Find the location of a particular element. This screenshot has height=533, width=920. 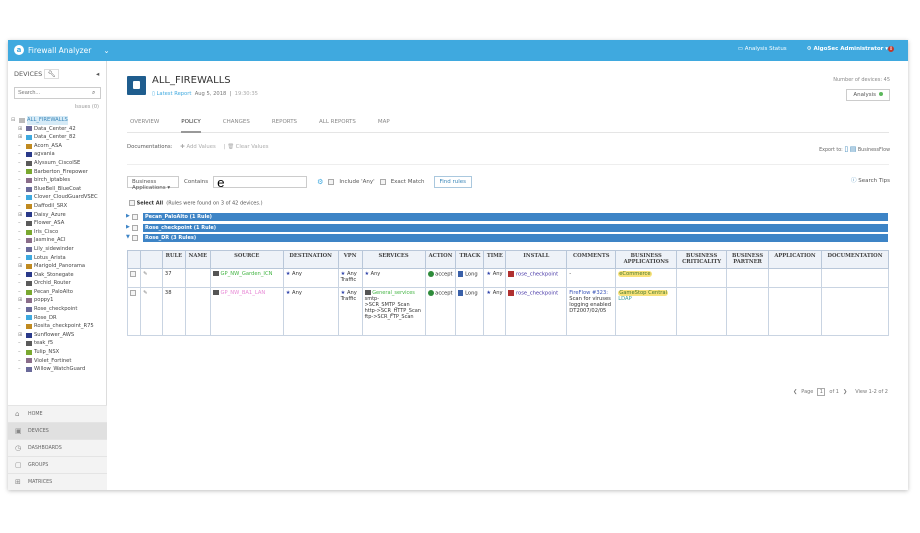

tab-all-reports: ALL REPORTS is located at coordinates (337, 124).